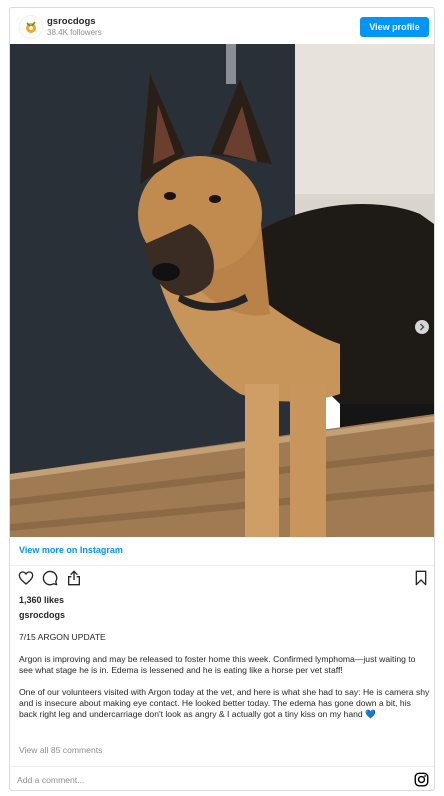  I want to click on share-icon, so click(74, 580).